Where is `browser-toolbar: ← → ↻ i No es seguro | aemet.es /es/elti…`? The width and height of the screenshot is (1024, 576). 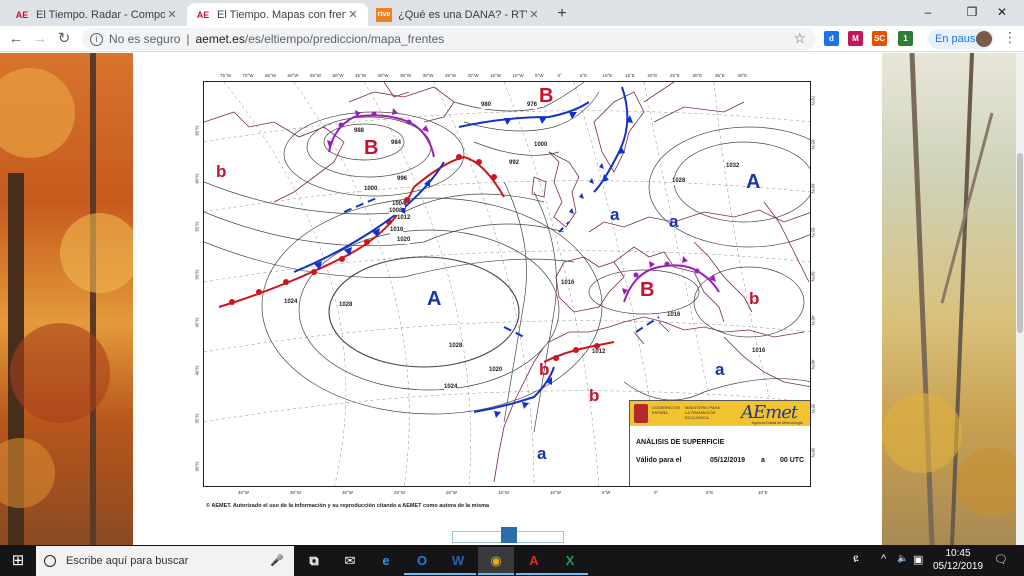 browser-toolbar: ← → ↻ i No es seguro | aemet.es /es/elti… is located at coordinates (512, 39).